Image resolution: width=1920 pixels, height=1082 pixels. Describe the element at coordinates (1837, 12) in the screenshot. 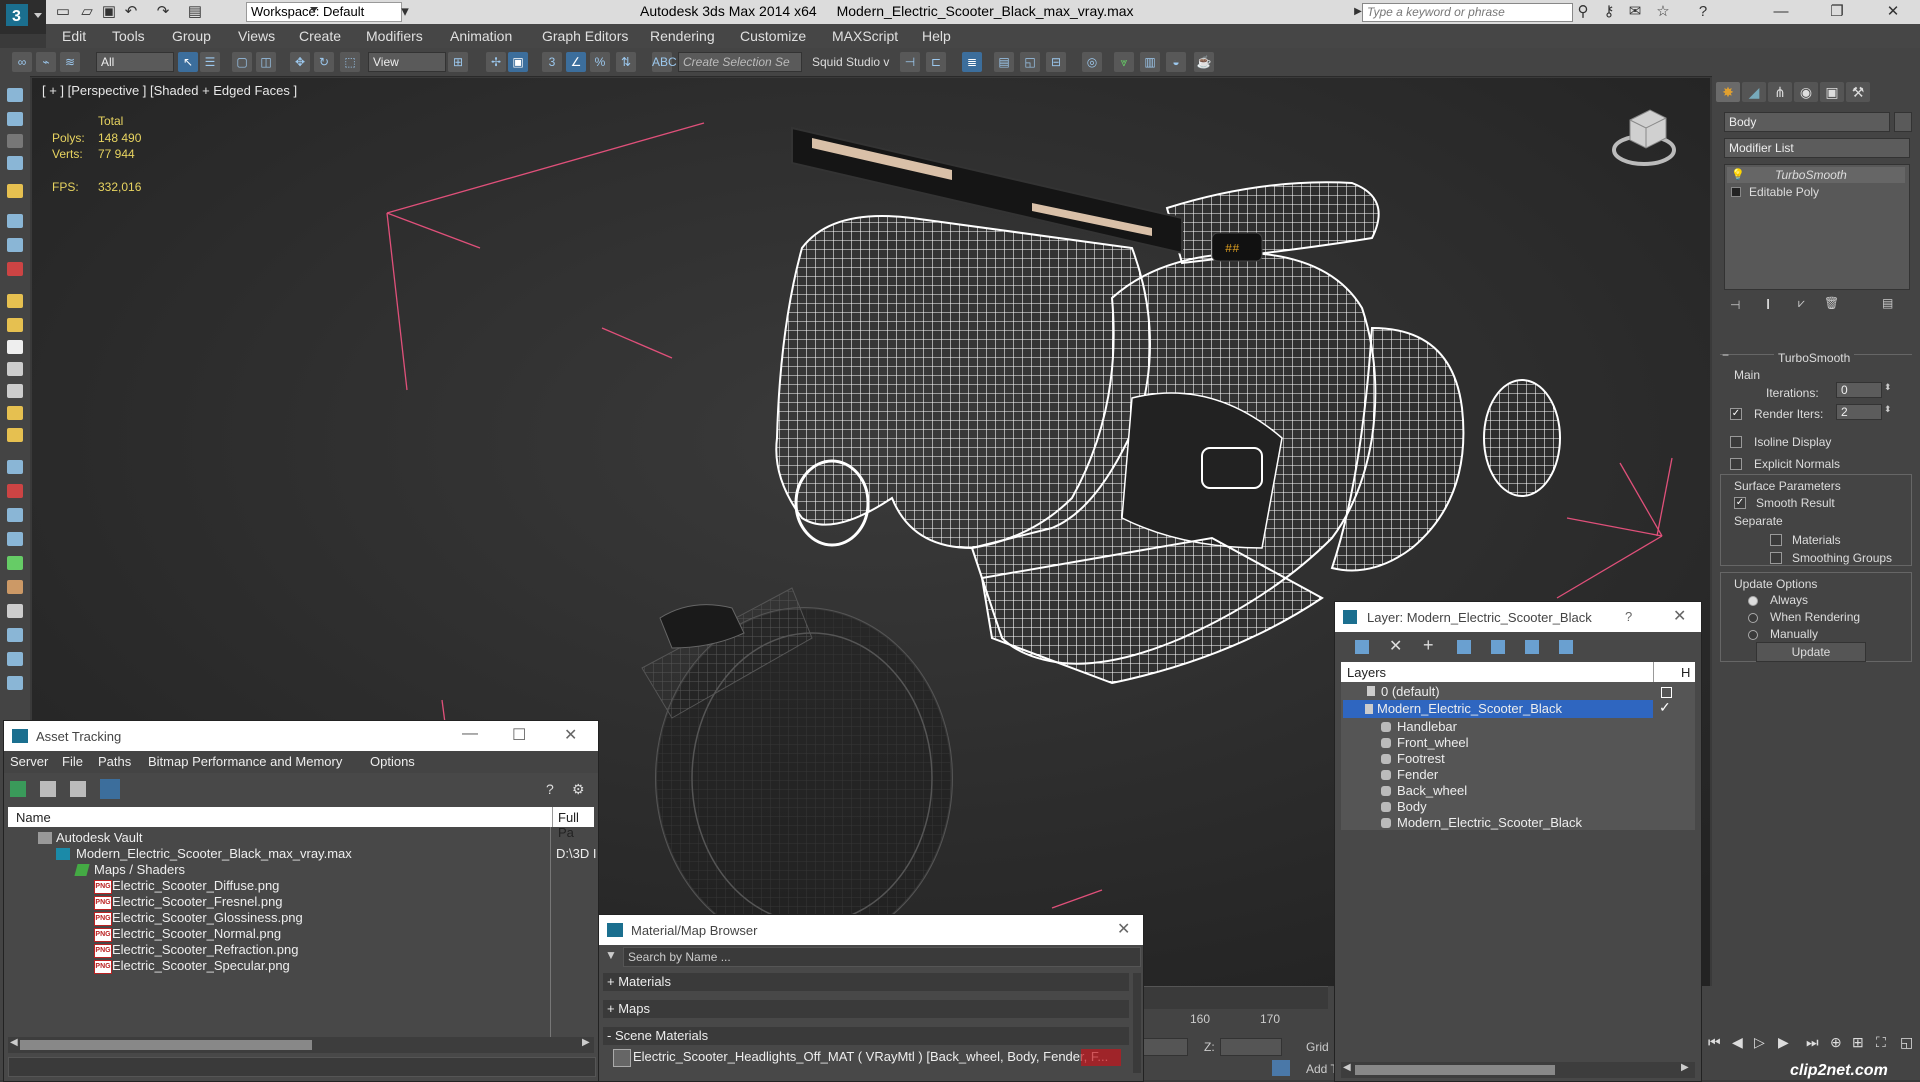

I see `restore-icon: ❐` at that location.